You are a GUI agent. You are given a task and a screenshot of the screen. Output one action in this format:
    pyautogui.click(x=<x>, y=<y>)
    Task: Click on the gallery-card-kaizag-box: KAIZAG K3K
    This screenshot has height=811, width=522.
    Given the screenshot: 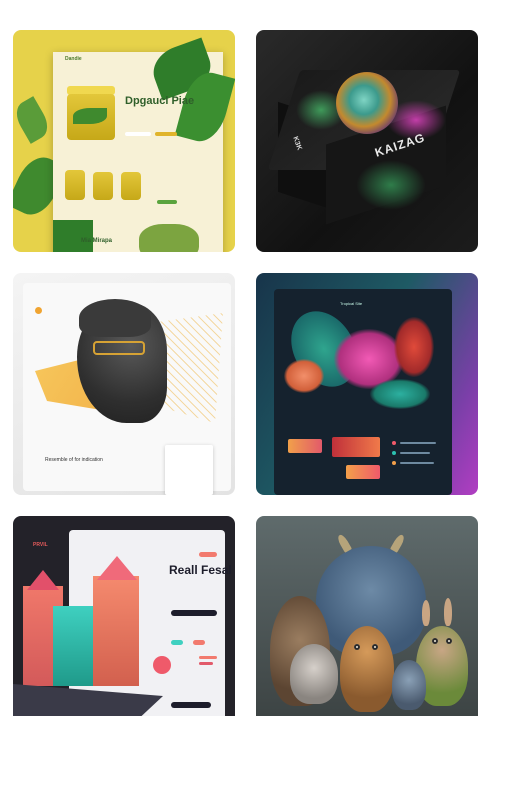 What is the action you would take?
    pyautogui.click(x=367, y=141)
    